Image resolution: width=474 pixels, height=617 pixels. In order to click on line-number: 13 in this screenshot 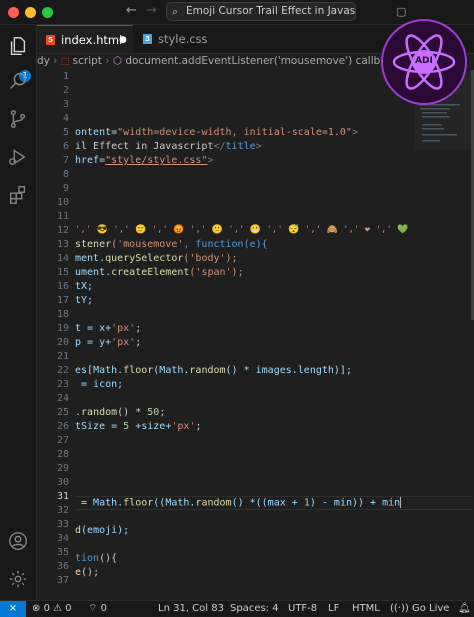, I will do `click(62, 244)`.